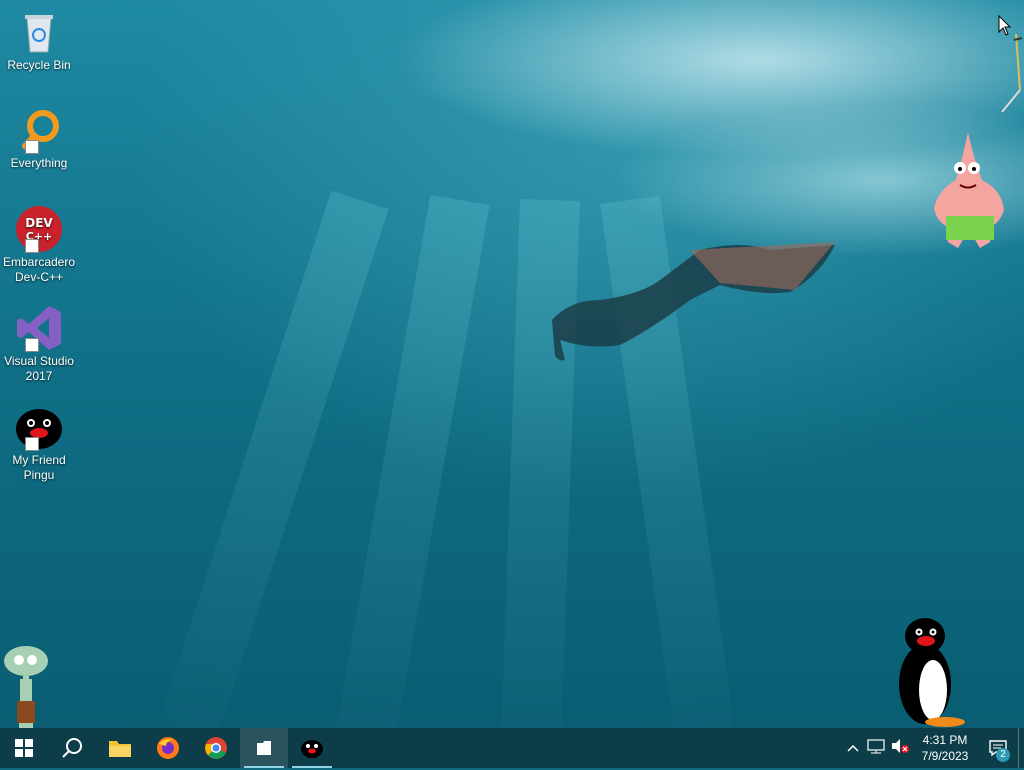 The image size is (1024, 770). Describe the element at coordinates (39, 467) in the screenshot. I see `desktop-icon-label: My Friend Pingu` at that location.